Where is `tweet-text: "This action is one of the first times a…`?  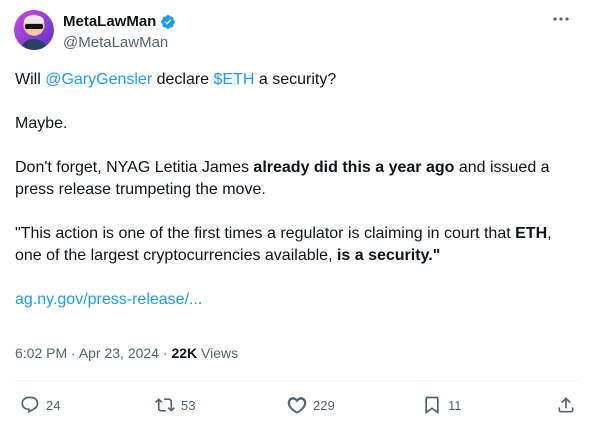 tweet-text: "This action is one of the first times a… is located at coordinates (265, 233).